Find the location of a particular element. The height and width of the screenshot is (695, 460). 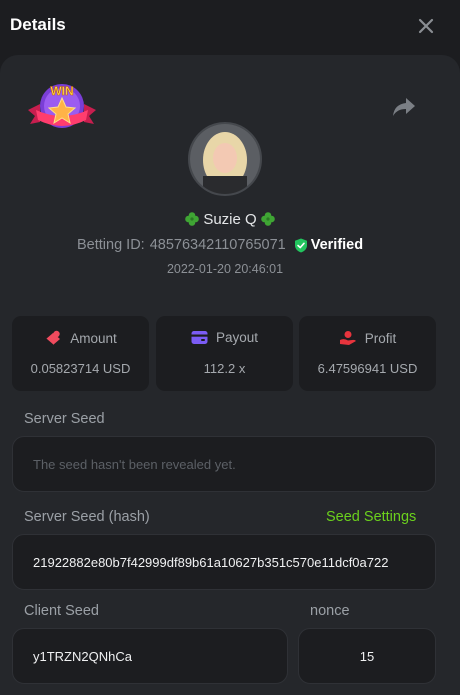

betting-id-value: 48576342110765071 is located at coordinates (217, 245).